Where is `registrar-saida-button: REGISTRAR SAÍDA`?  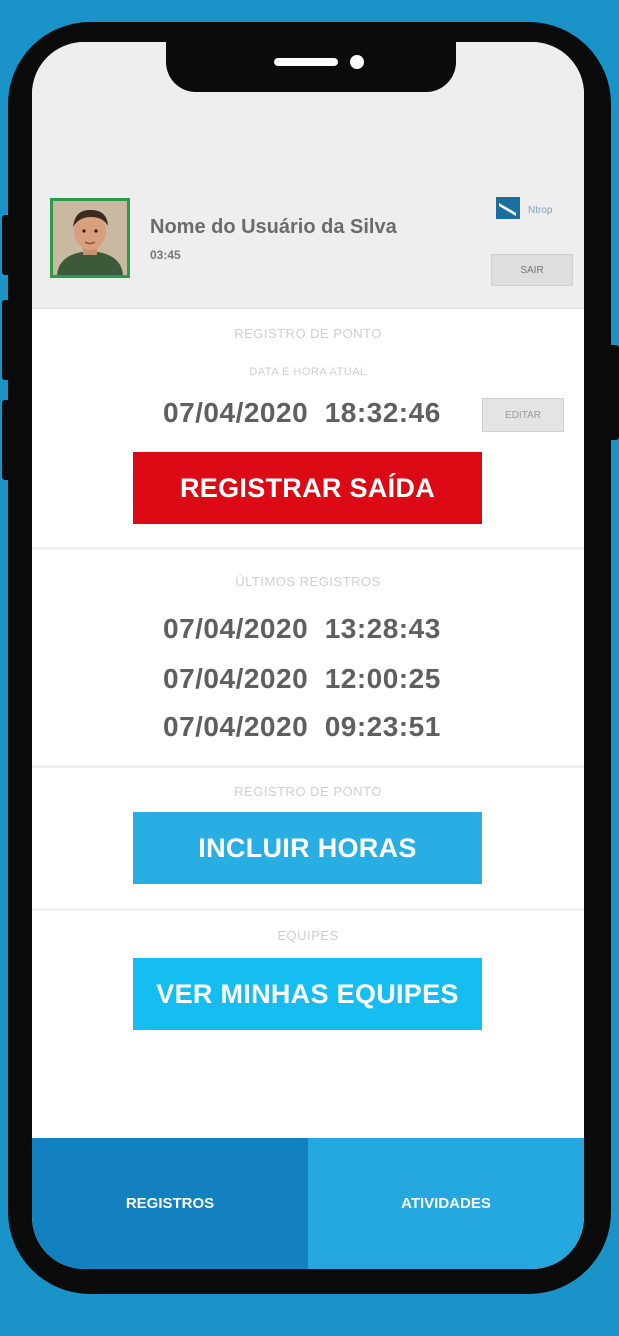
registrar-saida-button: REGISTRAR SAÍDA is located at coordinates (307, 488).